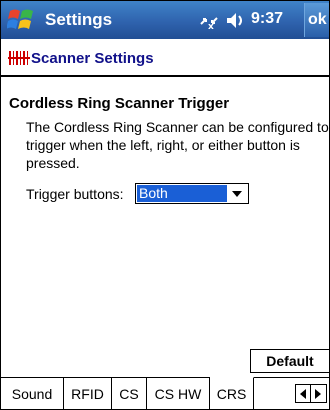  I want to click on tab-sound: Sound, so click(32, 393).